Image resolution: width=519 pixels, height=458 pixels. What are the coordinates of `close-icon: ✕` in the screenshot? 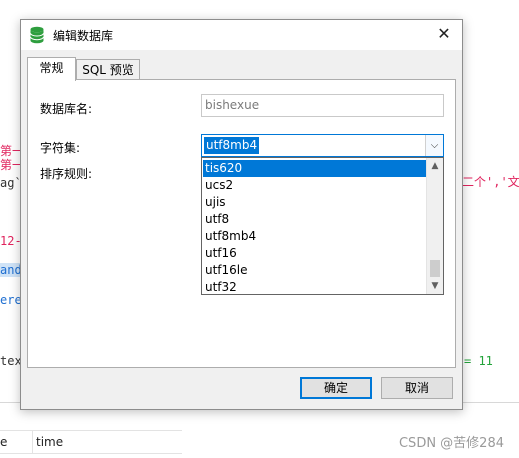 It's located at (444, 34).